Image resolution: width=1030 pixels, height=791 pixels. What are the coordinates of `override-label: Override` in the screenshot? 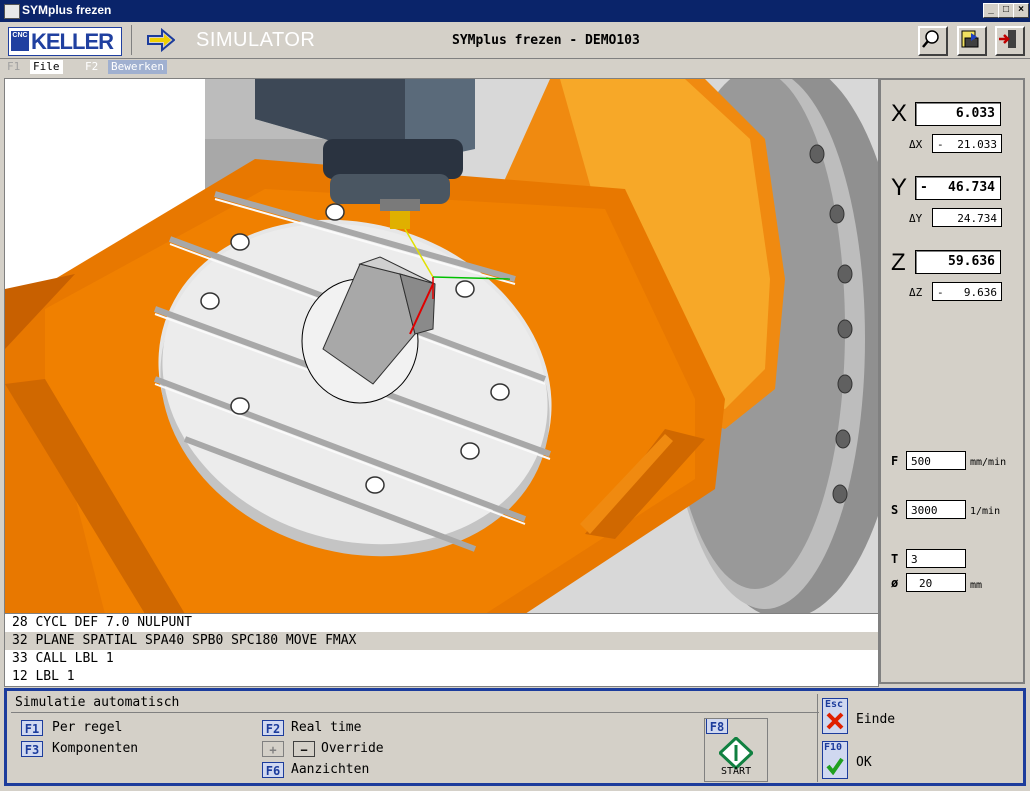 It's located at (352, 748).